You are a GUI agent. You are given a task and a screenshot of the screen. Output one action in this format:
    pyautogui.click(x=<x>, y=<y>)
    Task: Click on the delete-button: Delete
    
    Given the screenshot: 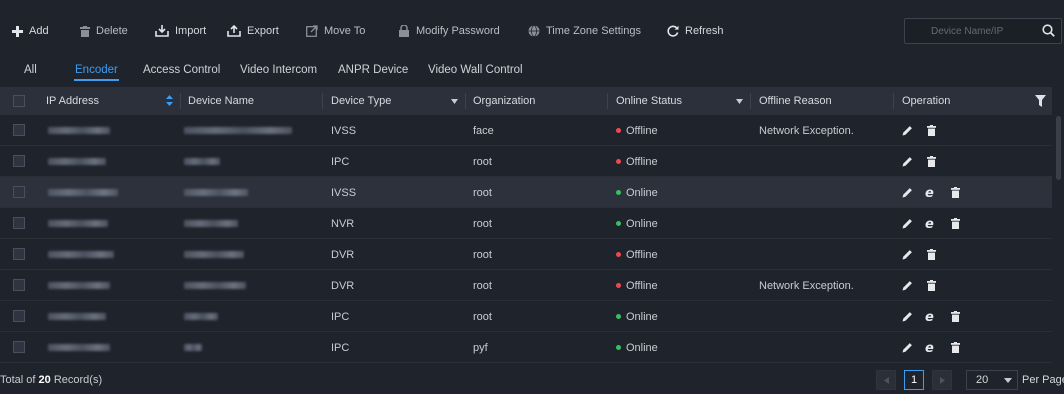 What is the action you would take?
    pyautogui.click(x=104, y=31)
    